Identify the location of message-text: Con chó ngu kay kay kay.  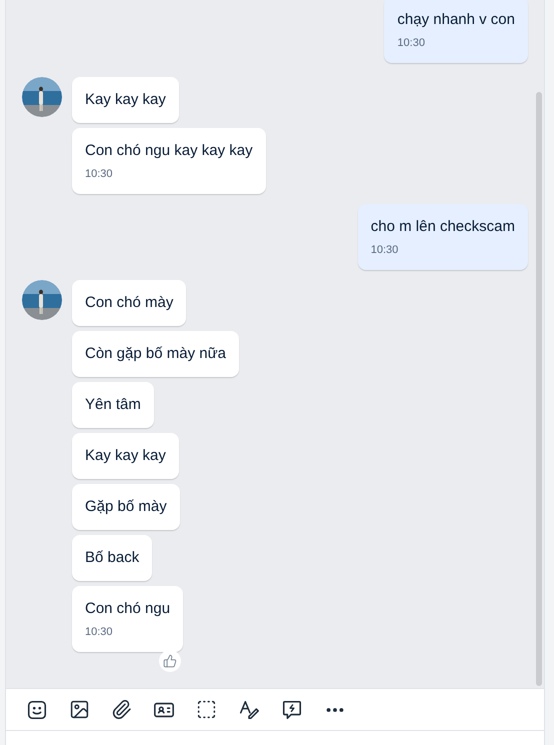
(169, 151).